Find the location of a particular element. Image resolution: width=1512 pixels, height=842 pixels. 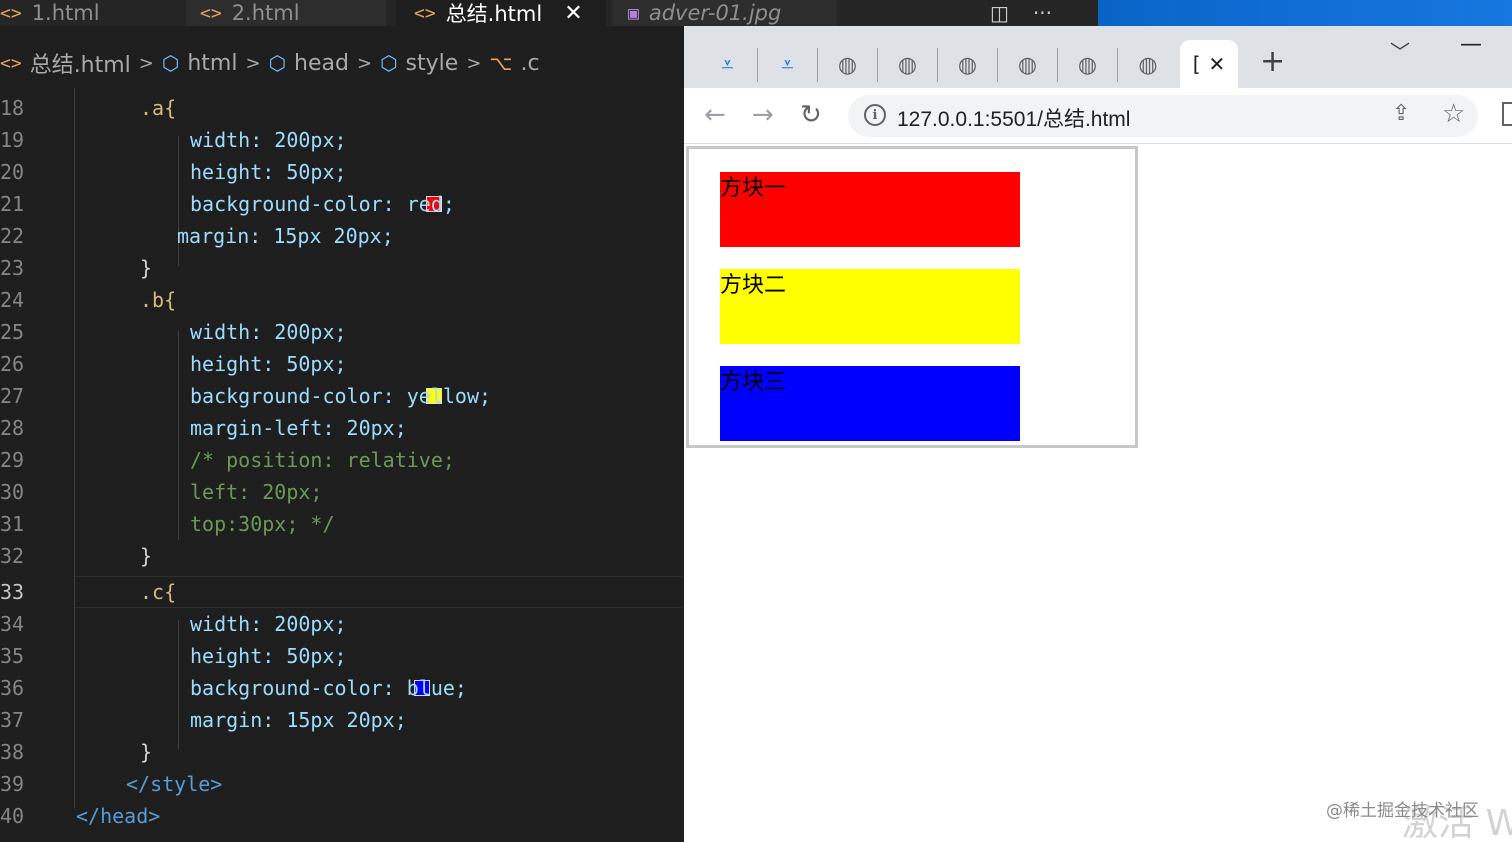

more-actions-icon: ··· is located at coordinates (1042, 13).